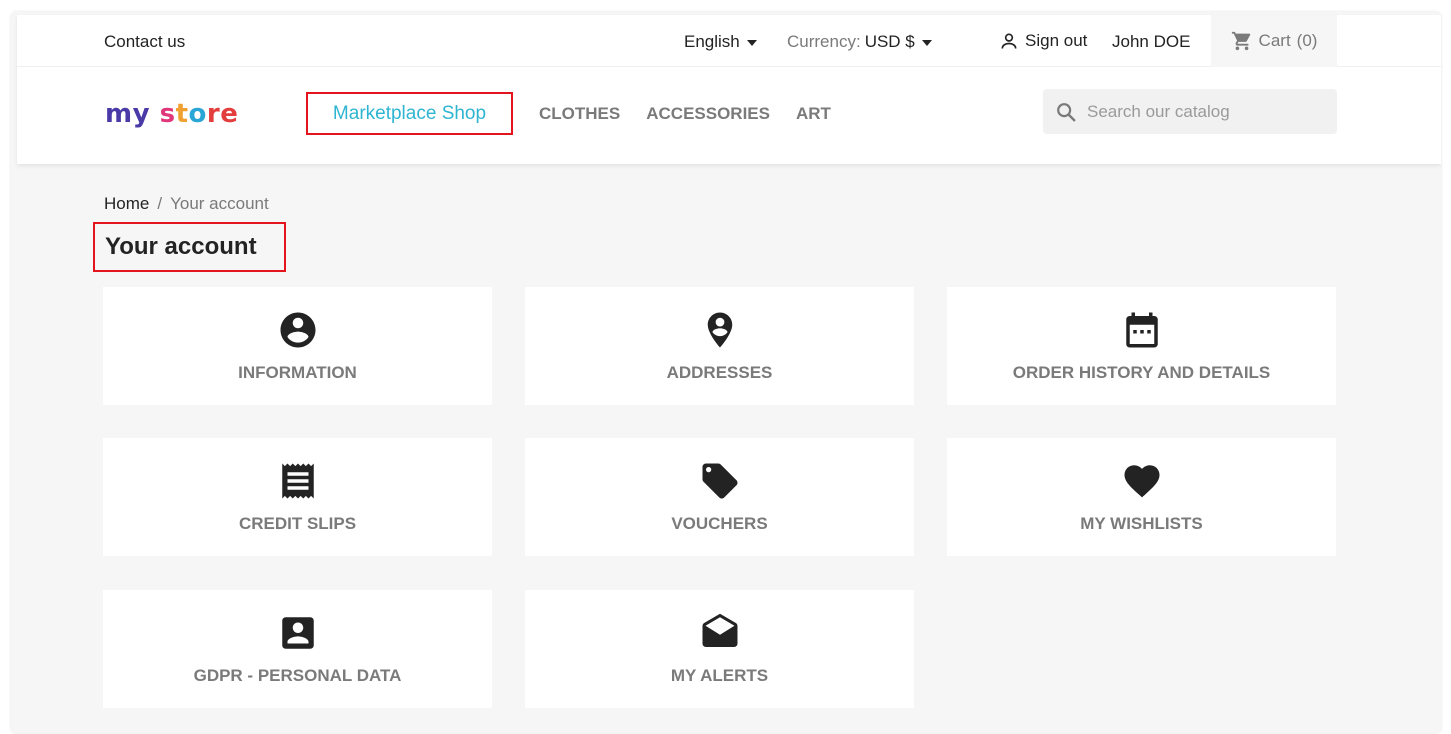 Image resolution: width=1451 pixels, height=734 pixels. What do you see at coordinates (1141, 330) in the screenshot?
I see `calendar-icon` at bounding box center [1141, 330].